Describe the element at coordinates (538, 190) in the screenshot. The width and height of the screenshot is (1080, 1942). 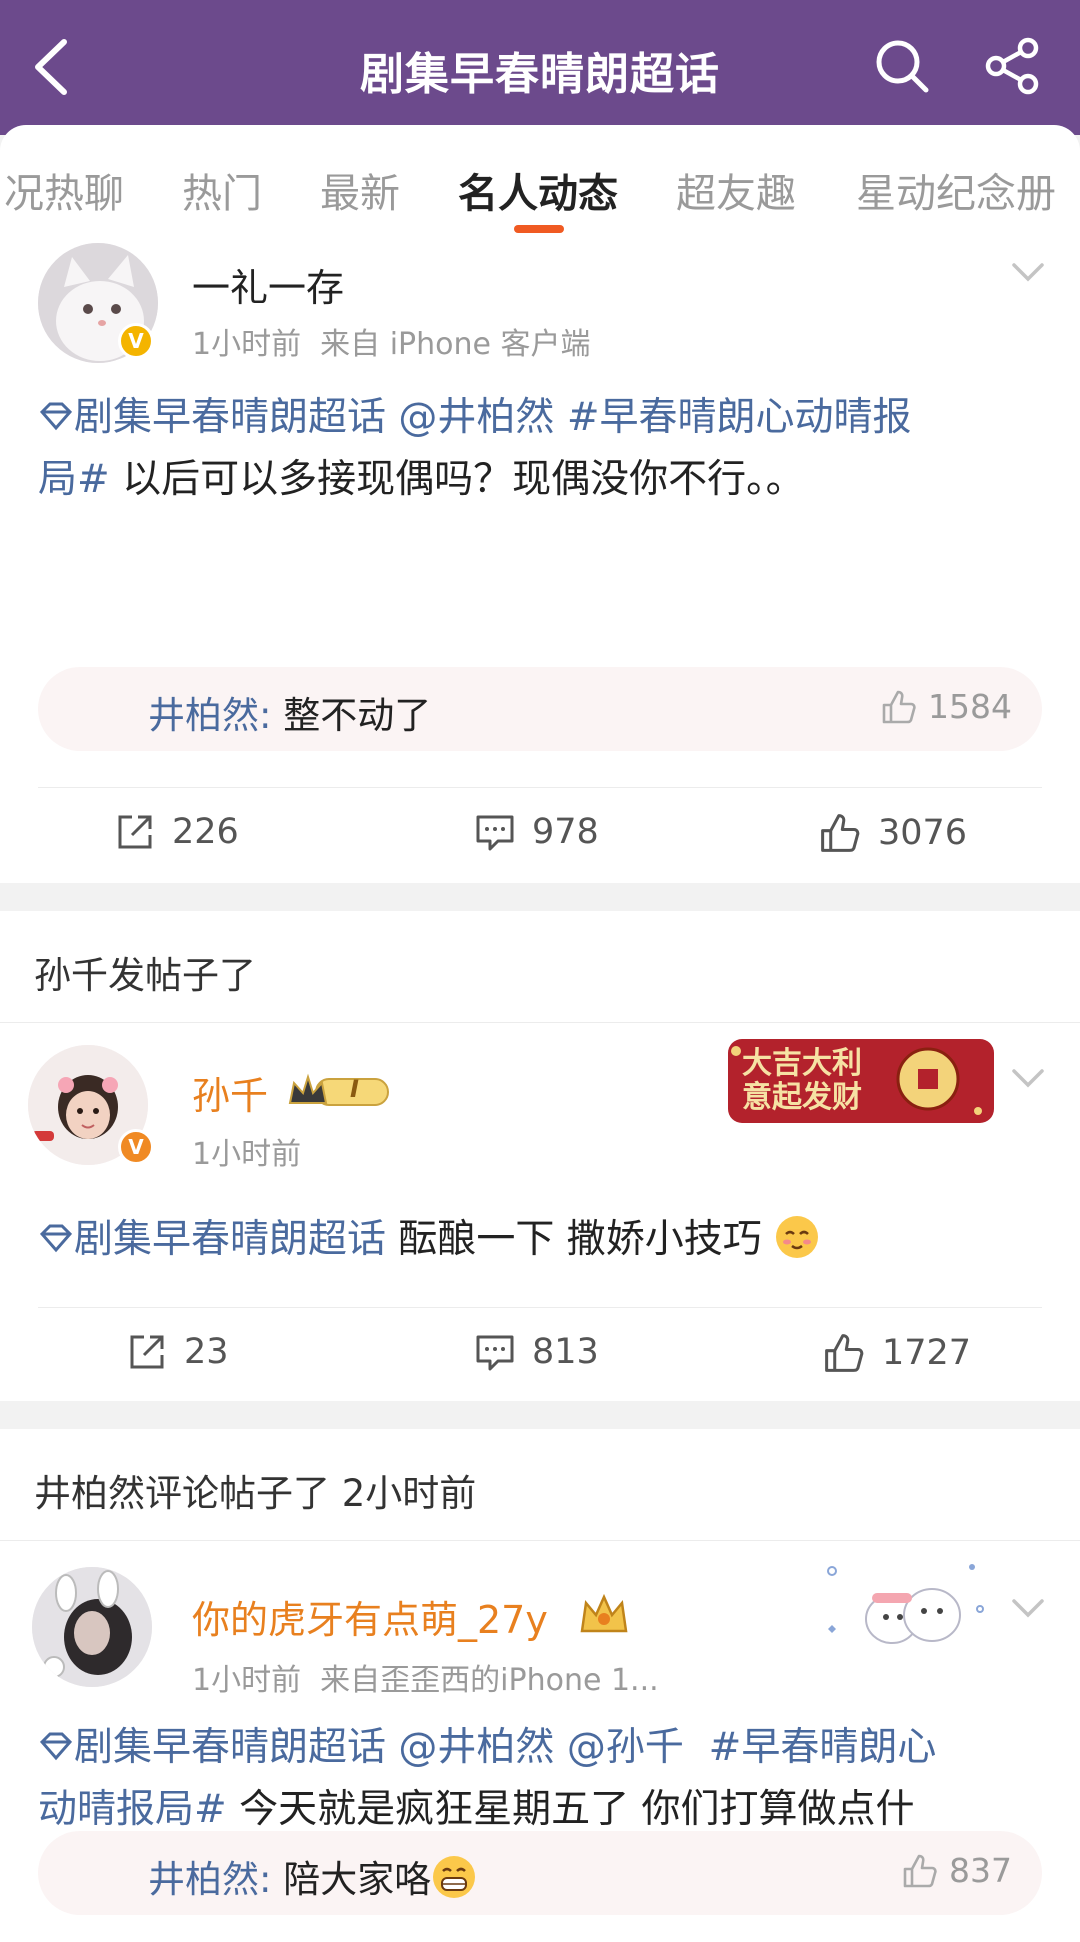
I see `tab-celebrity-updates: 名人动态` at that location.